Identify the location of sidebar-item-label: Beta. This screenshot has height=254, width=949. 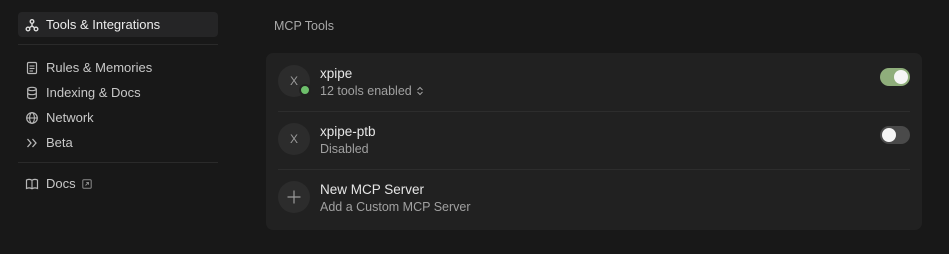
(59, 142).